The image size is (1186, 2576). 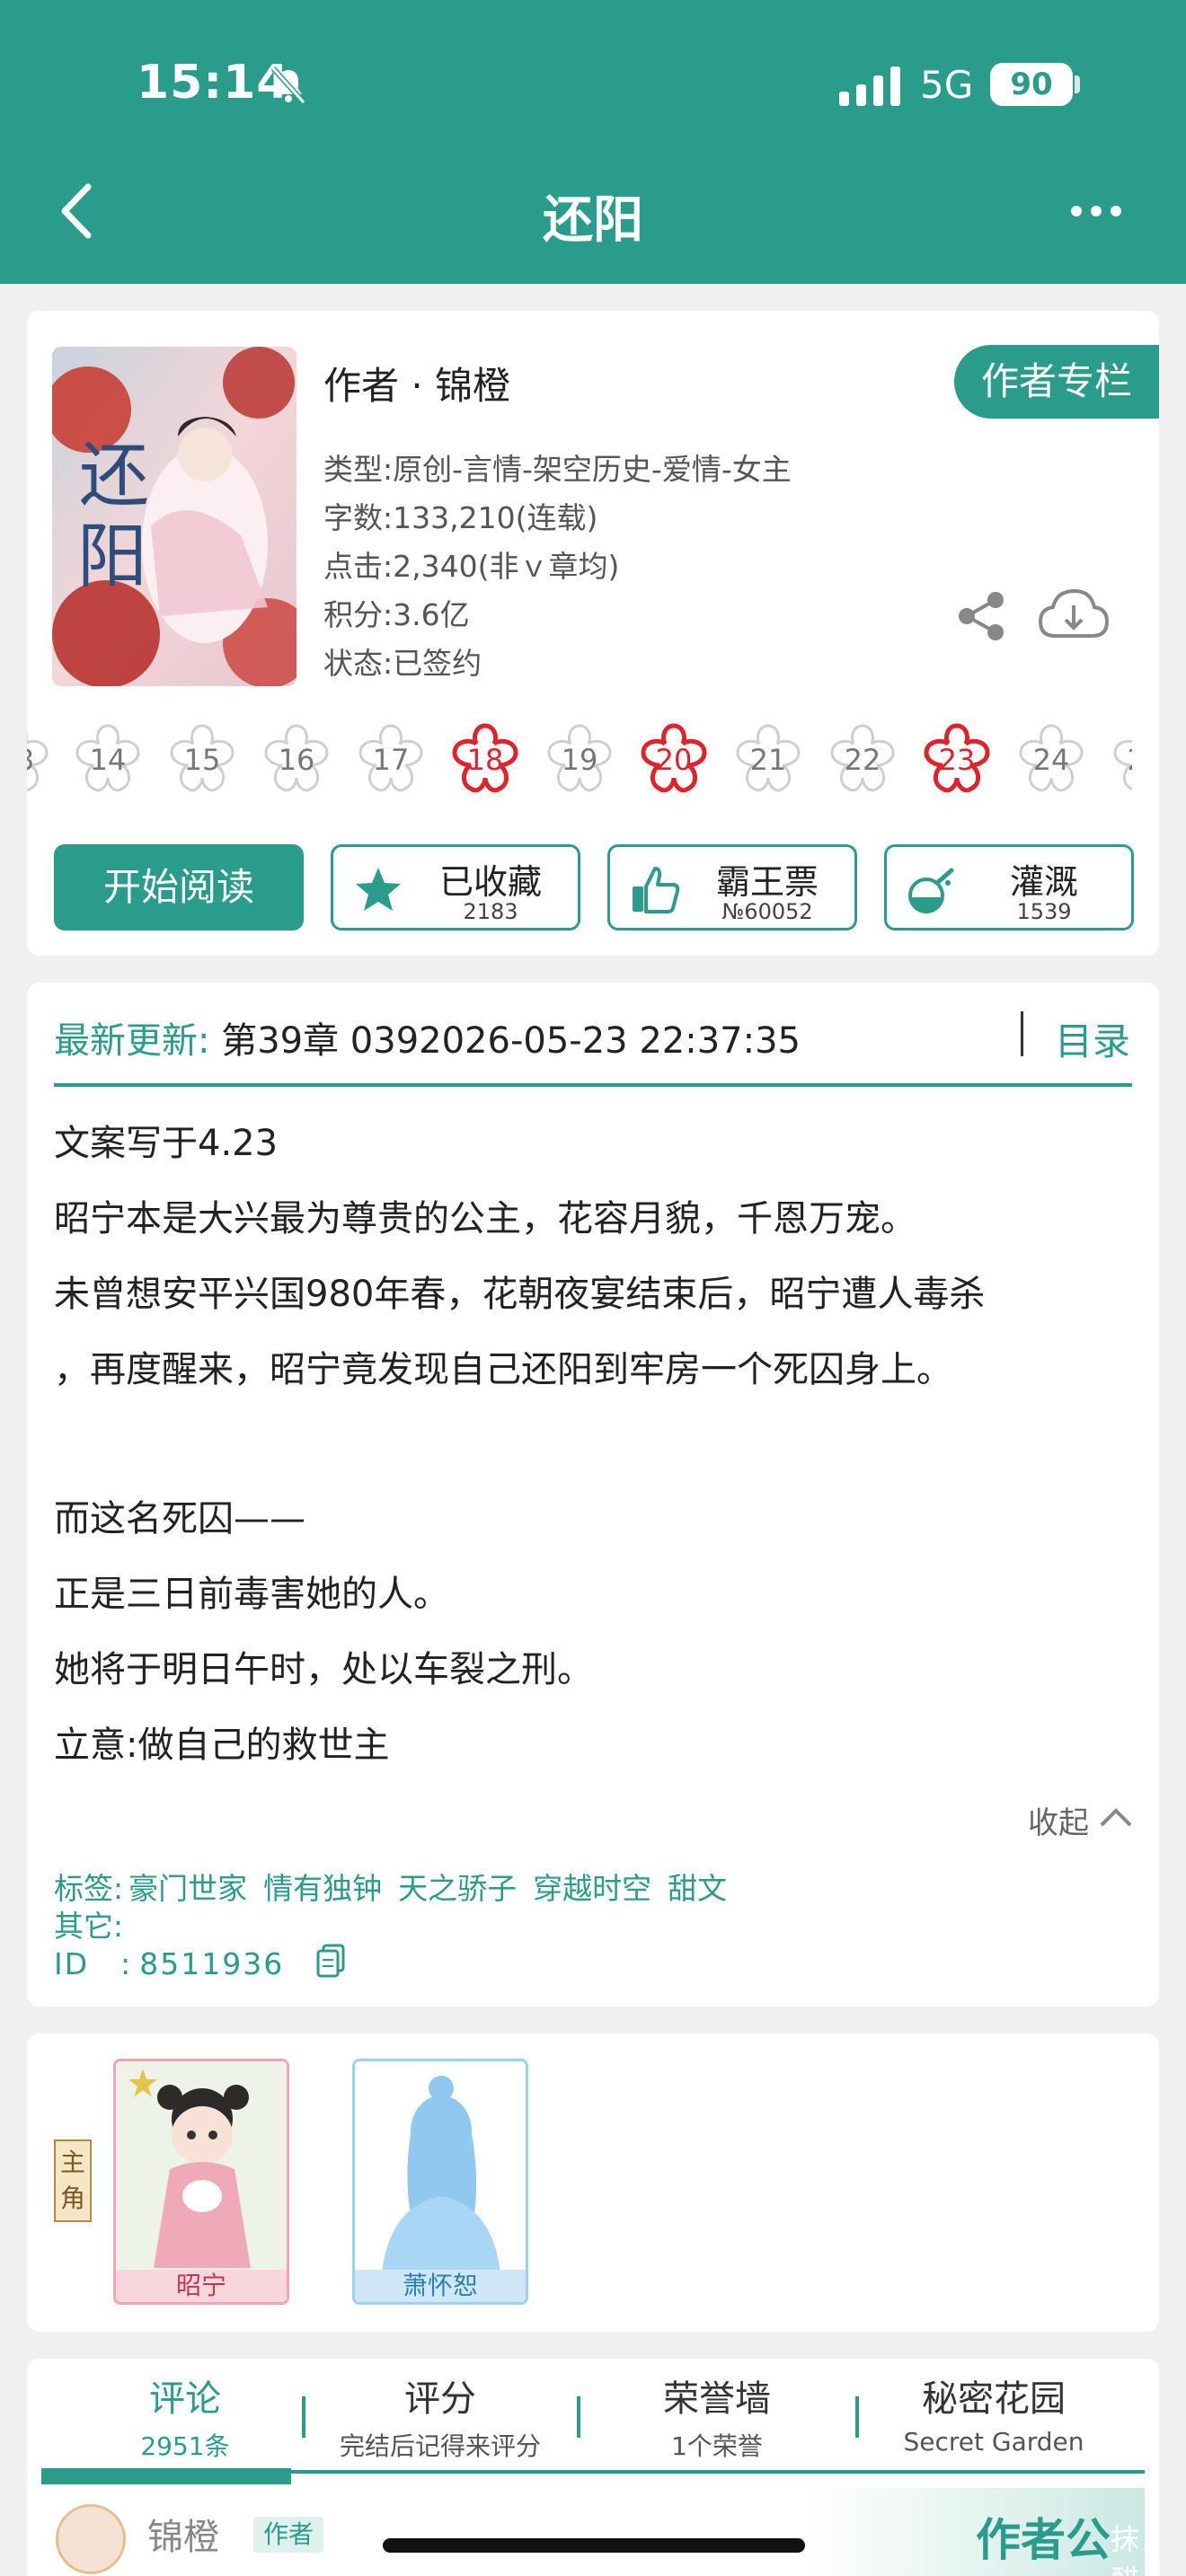 I want to click on character-name: 萧怀恕, so click(x=440, y=2286).